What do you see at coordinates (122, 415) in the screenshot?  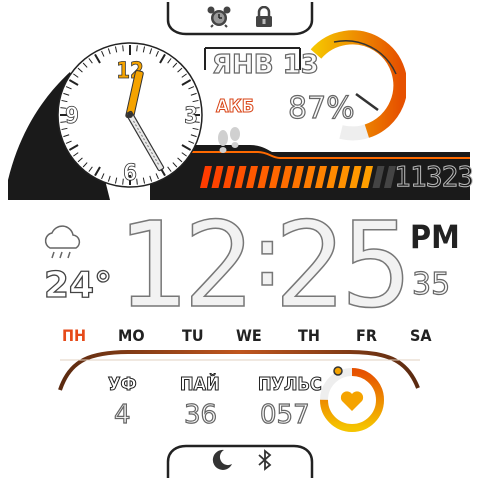 I see `uv-value: 4` at bounding box center [122, 415].